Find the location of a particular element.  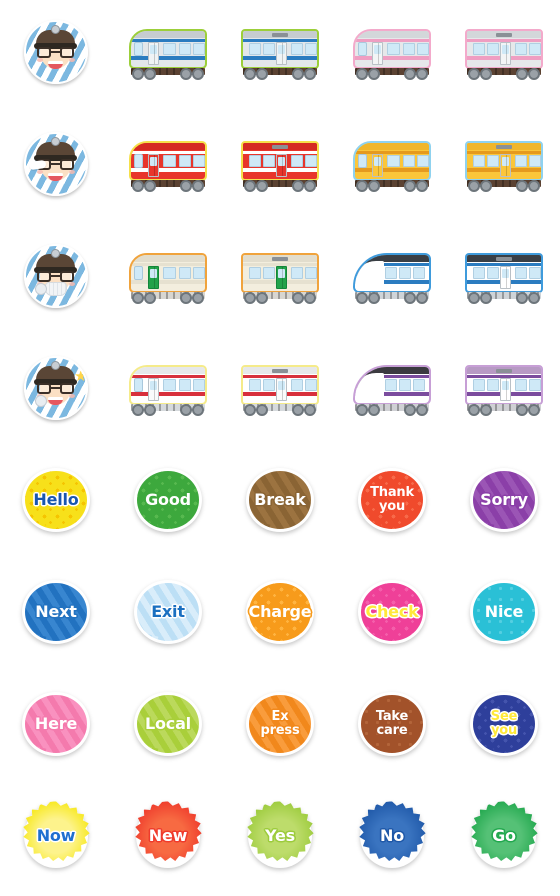

cell-r6c1: Next is located at coordinates (56, 616).